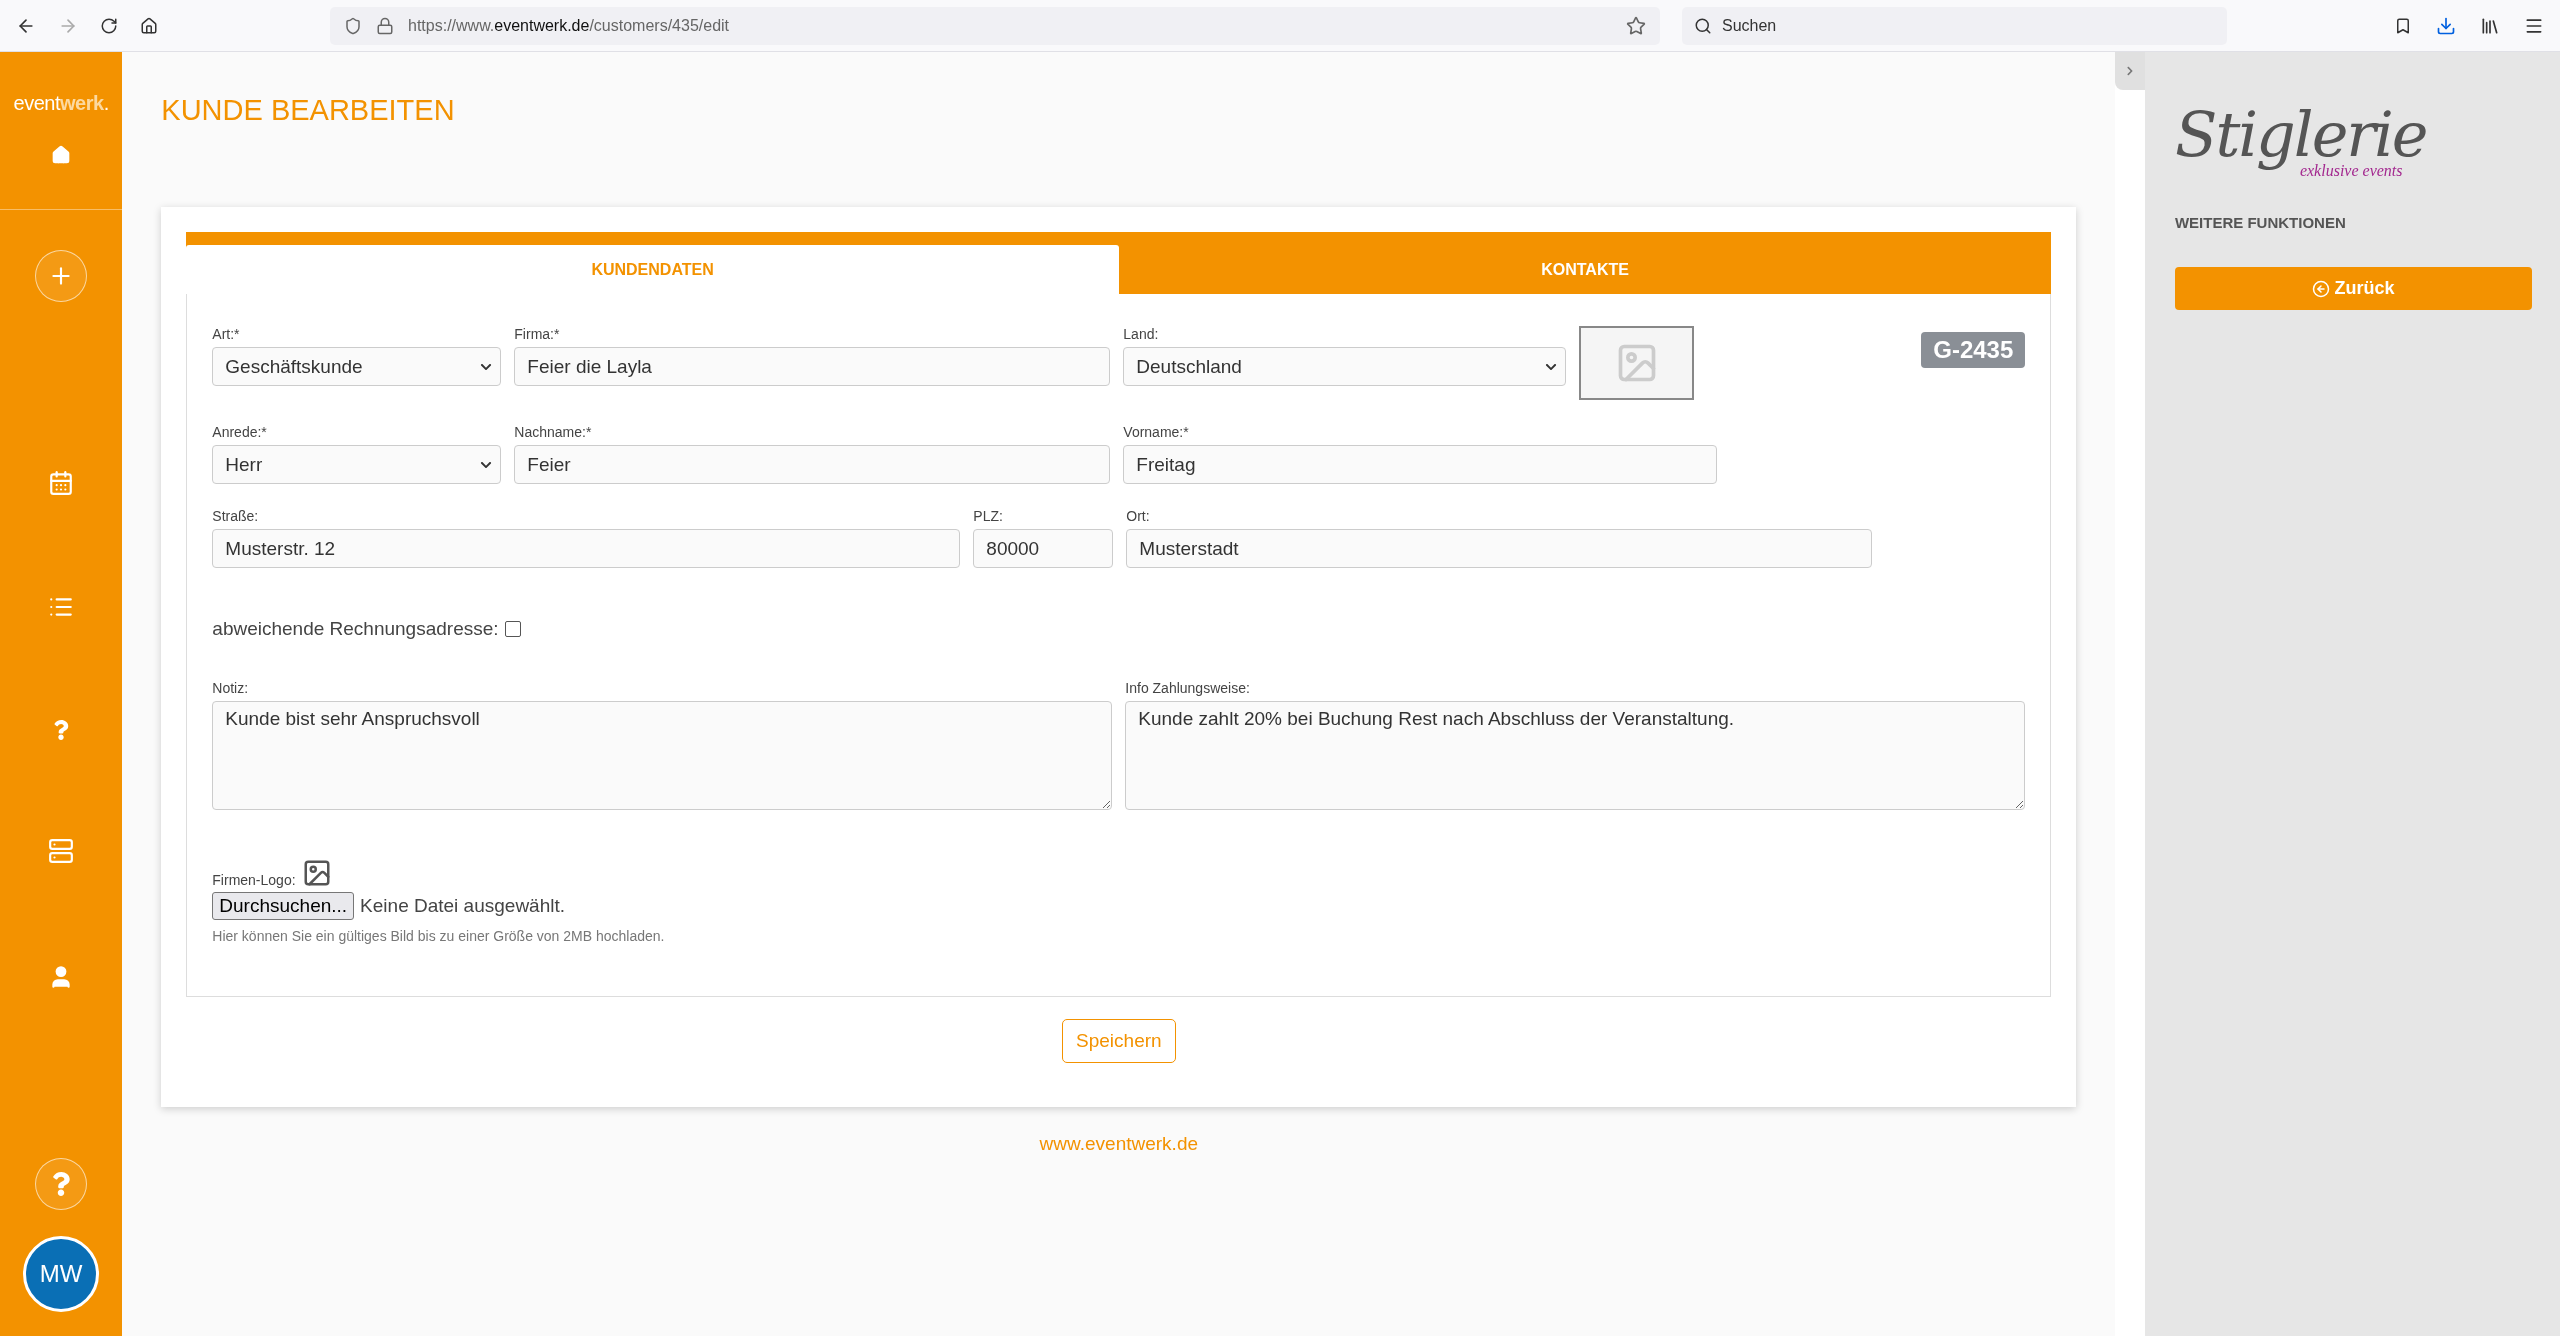  I want to click on help-button, so click(61, 1184).